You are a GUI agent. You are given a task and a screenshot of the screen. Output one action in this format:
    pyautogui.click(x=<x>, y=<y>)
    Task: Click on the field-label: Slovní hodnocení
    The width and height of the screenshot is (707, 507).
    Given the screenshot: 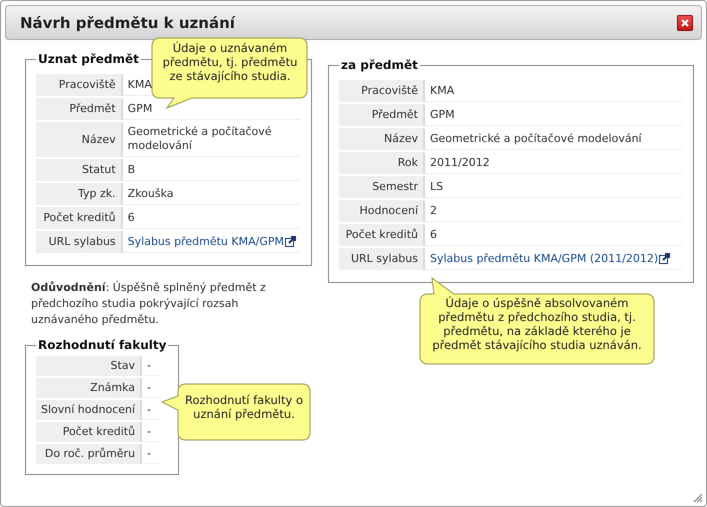 What is the action you would take?
    pyautogui.click(x=89, y=410)
    